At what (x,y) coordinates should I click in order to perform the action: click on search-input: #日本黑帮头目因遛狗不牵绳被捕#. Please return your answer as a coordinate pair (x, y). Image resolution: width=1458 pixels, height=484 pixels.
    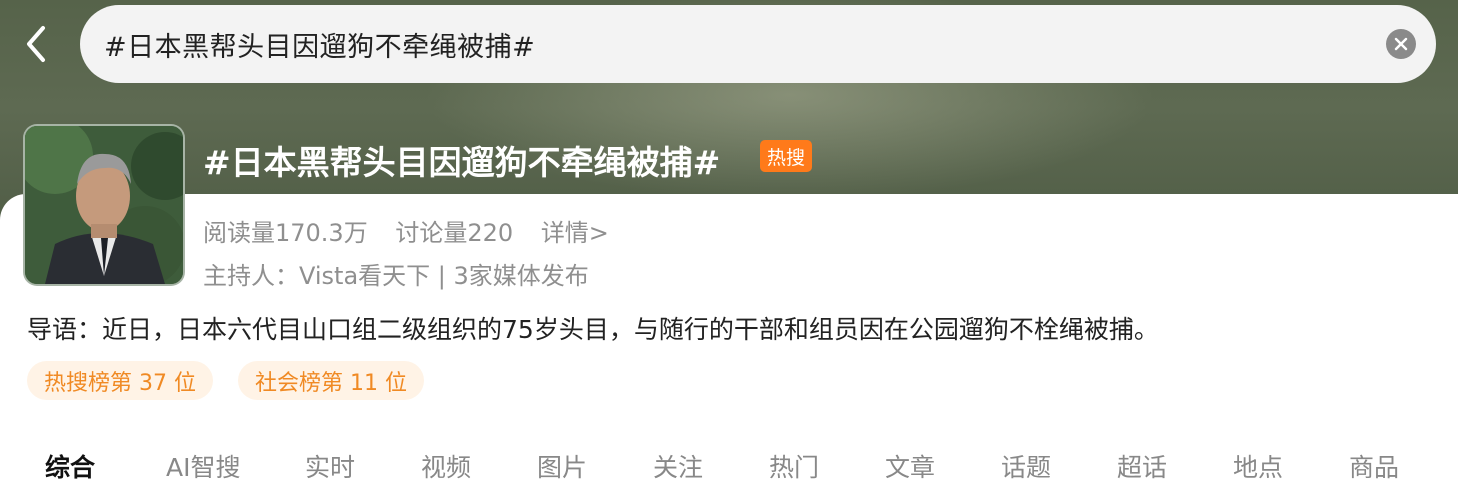
    Looking at the image, I should click on (758, 44).